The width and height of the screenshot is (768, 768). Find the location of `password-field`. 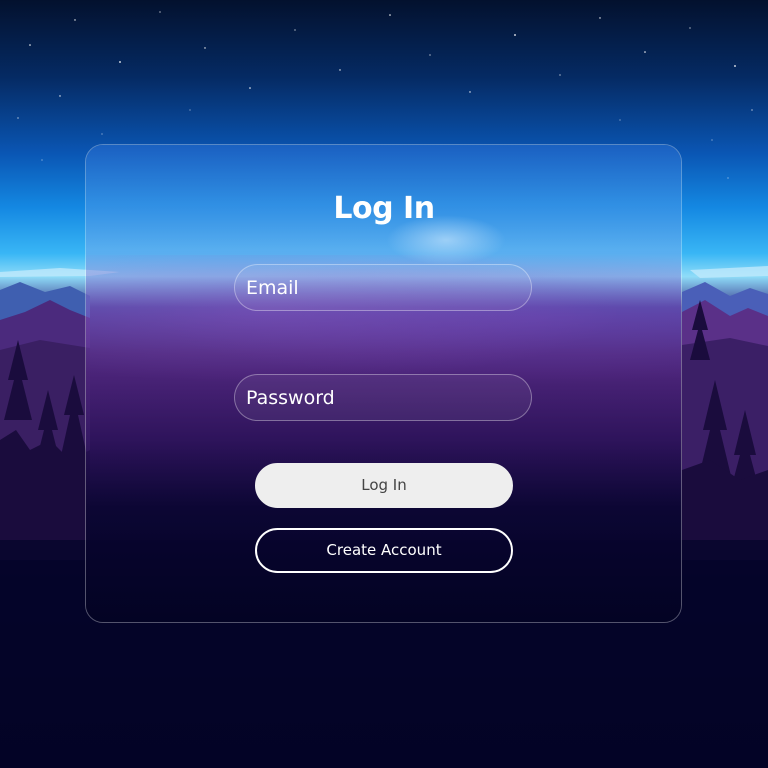

password-field is located at coordinates (383, 397).